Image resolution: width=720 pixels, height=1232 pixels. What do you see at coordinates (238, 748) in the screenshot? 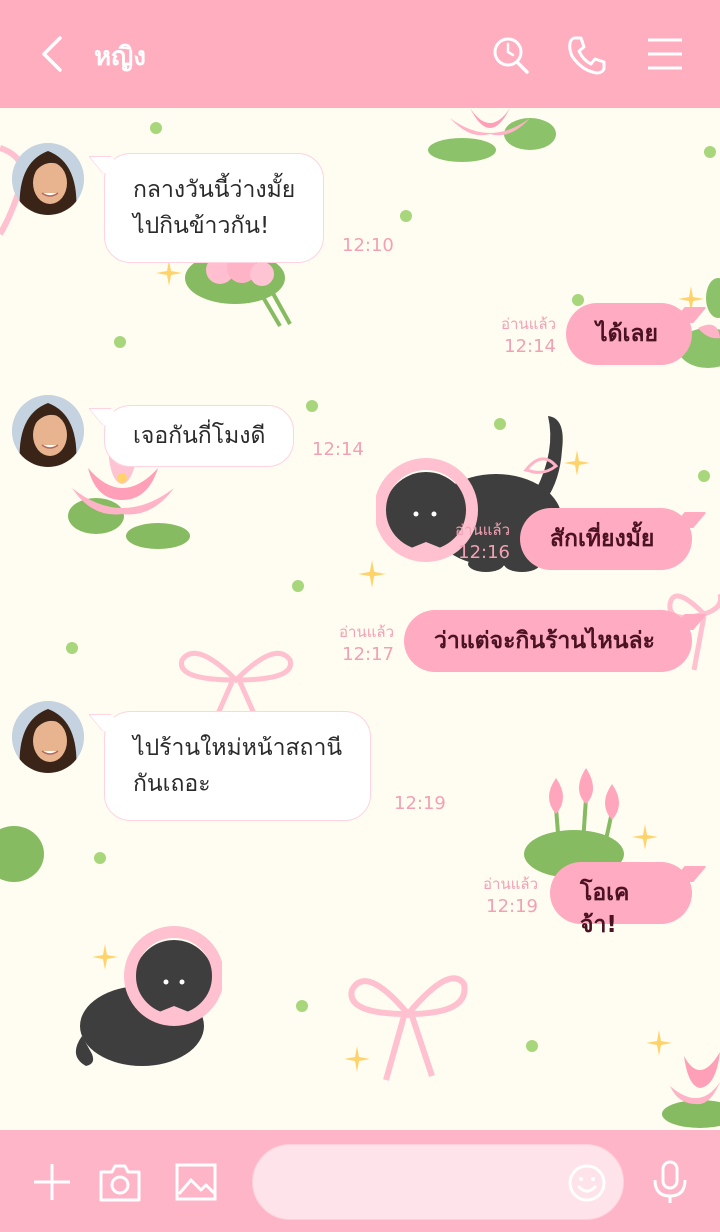
I see `message-line: ไปร้านใหม่หน้าสถานี` at bounding box center [238, 748].